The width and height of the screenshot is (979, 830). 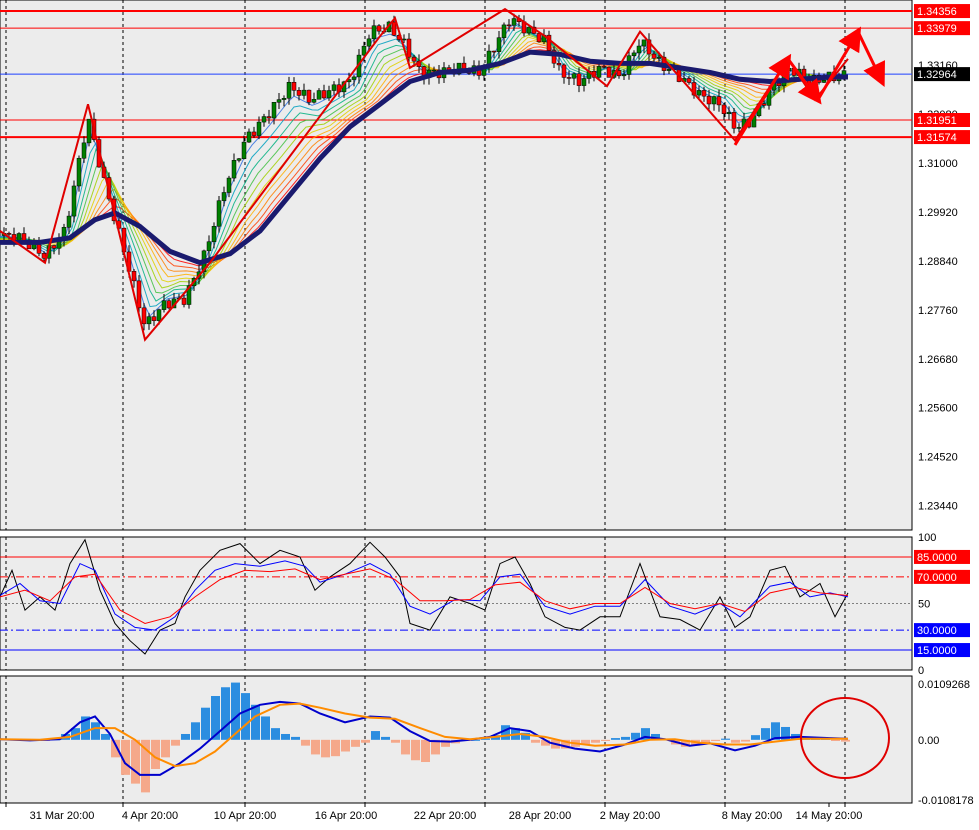 I want to click on price-level-label: 1.34356, so click(x=937, y=12).